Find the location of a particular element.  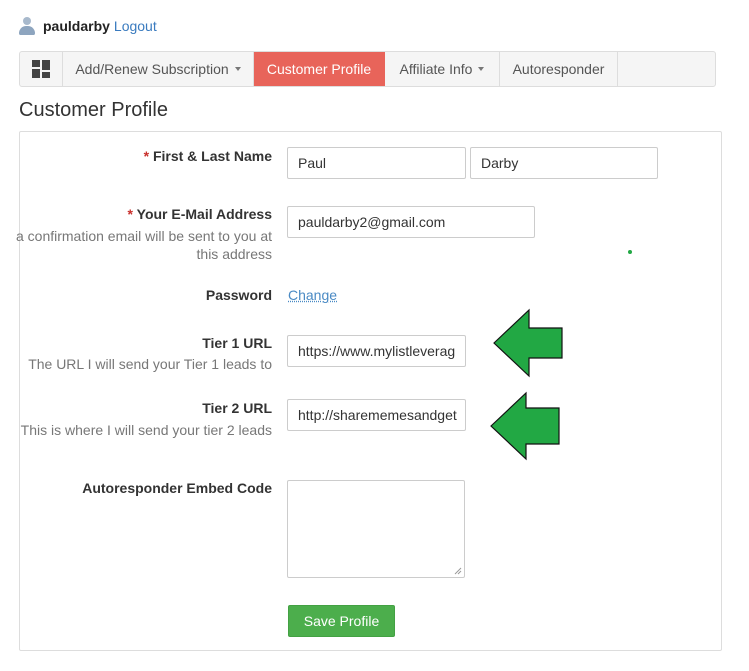

nav-autoresponder: Autoresponder is located at coordinates (559, 69).